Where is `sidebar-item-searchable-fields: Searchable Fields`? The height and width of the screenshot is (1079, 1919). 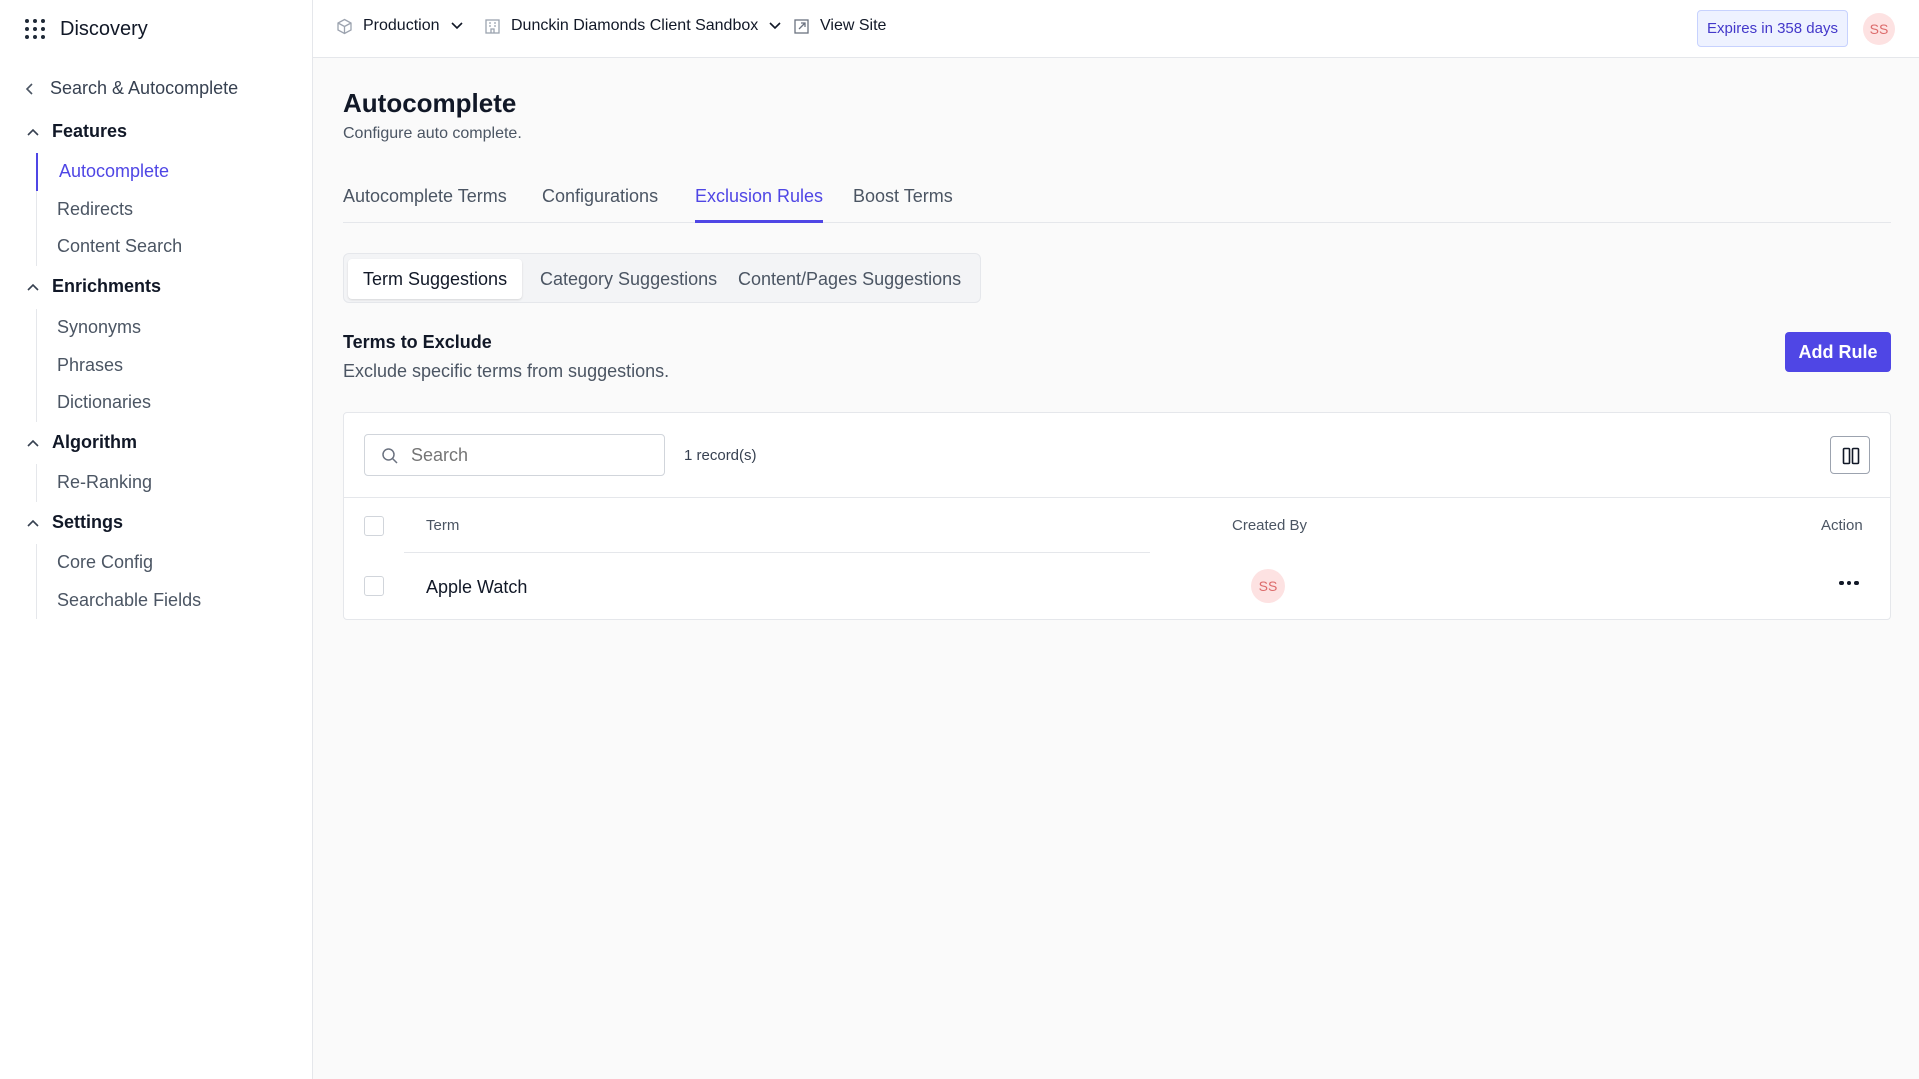 sidebar-item-searchable-fields: Searchable Fields is located at coordinates (119, 601).